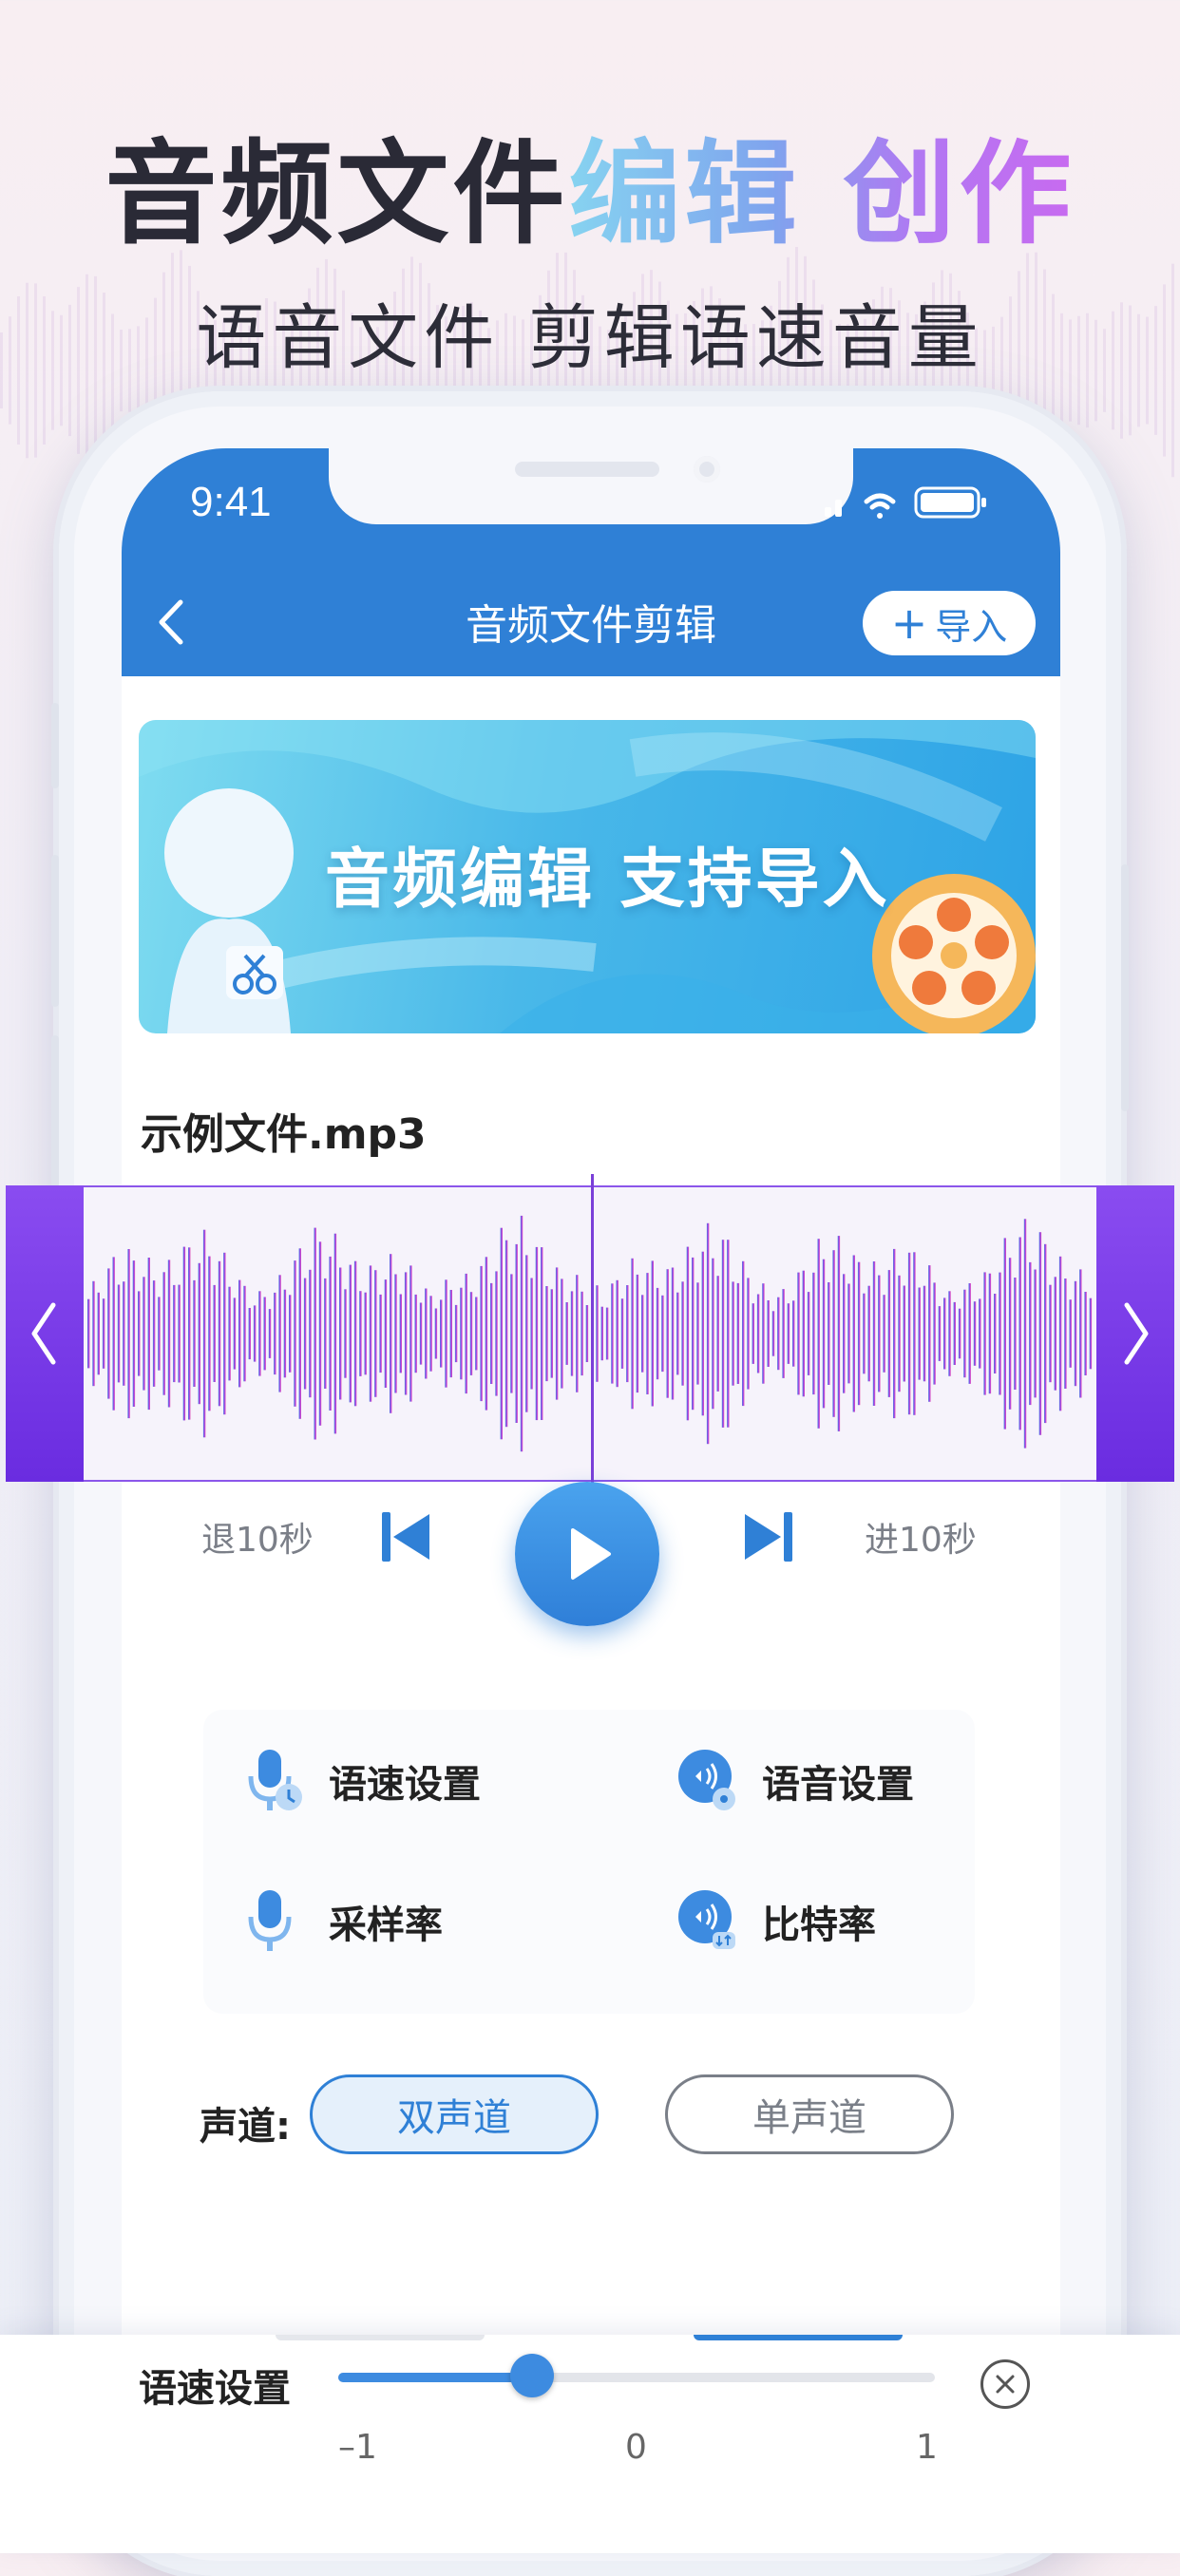 The height and width of the screenshot is (2576, 1180). What do you see at coordinates (777, 1921) in the screenshot?
I see `bitrate-button: 比特率` at bounding box center [777, 1921].